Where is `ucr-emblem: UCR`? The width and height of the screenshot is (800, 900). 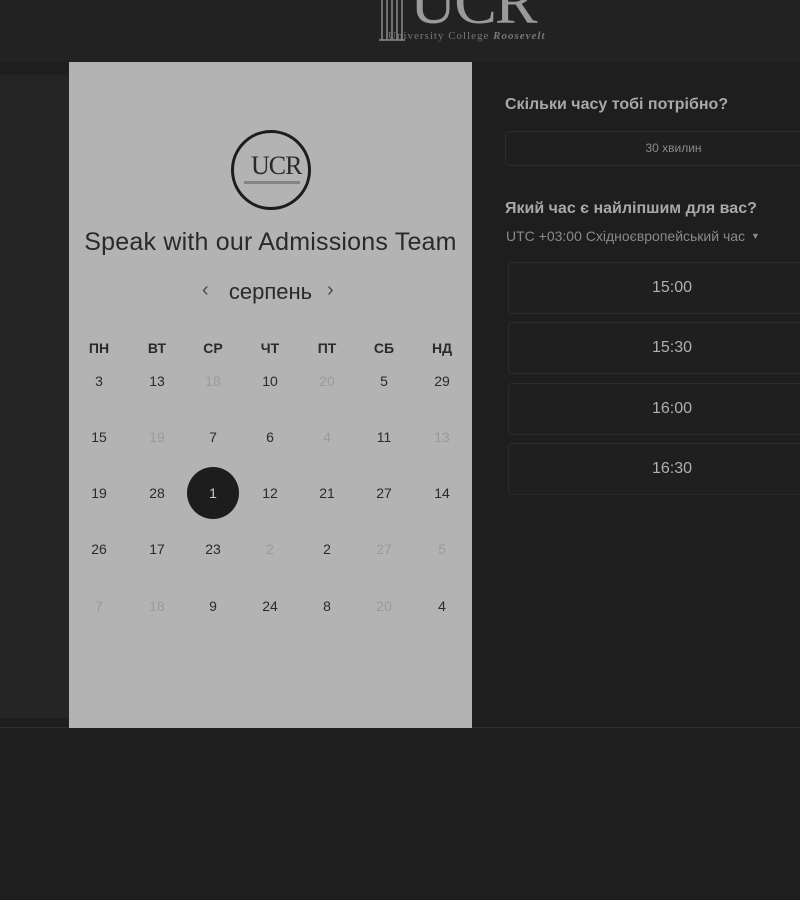 ucr-emblem: UCR is located at coordinates (271, 170).